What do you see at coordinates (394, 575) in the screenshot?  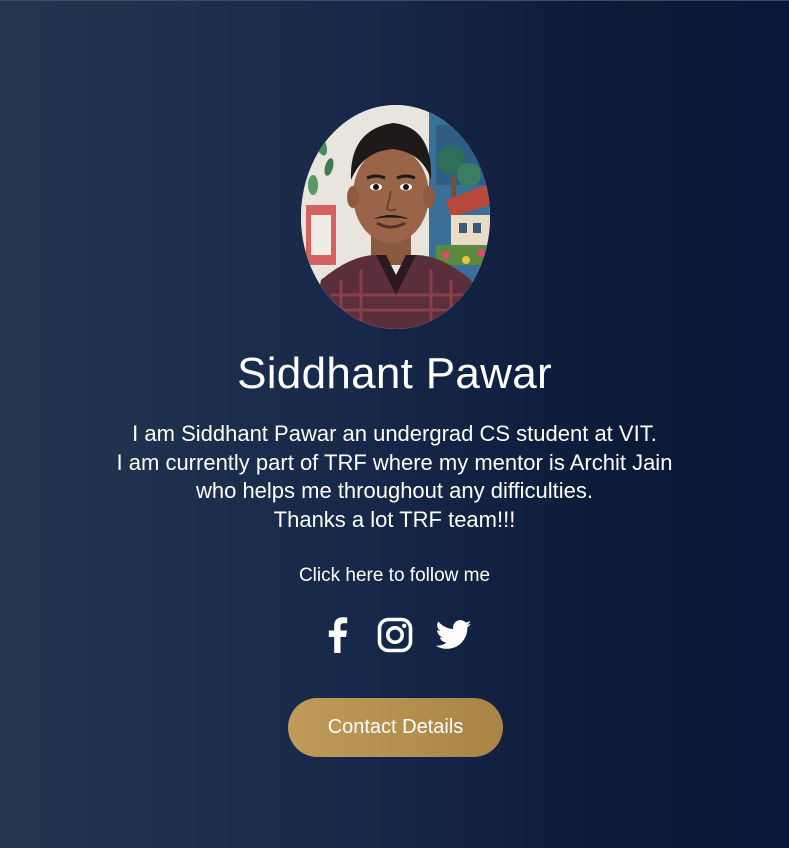 I see `follow-prompt: Click here to follow me` at bounding box center [394, 575].